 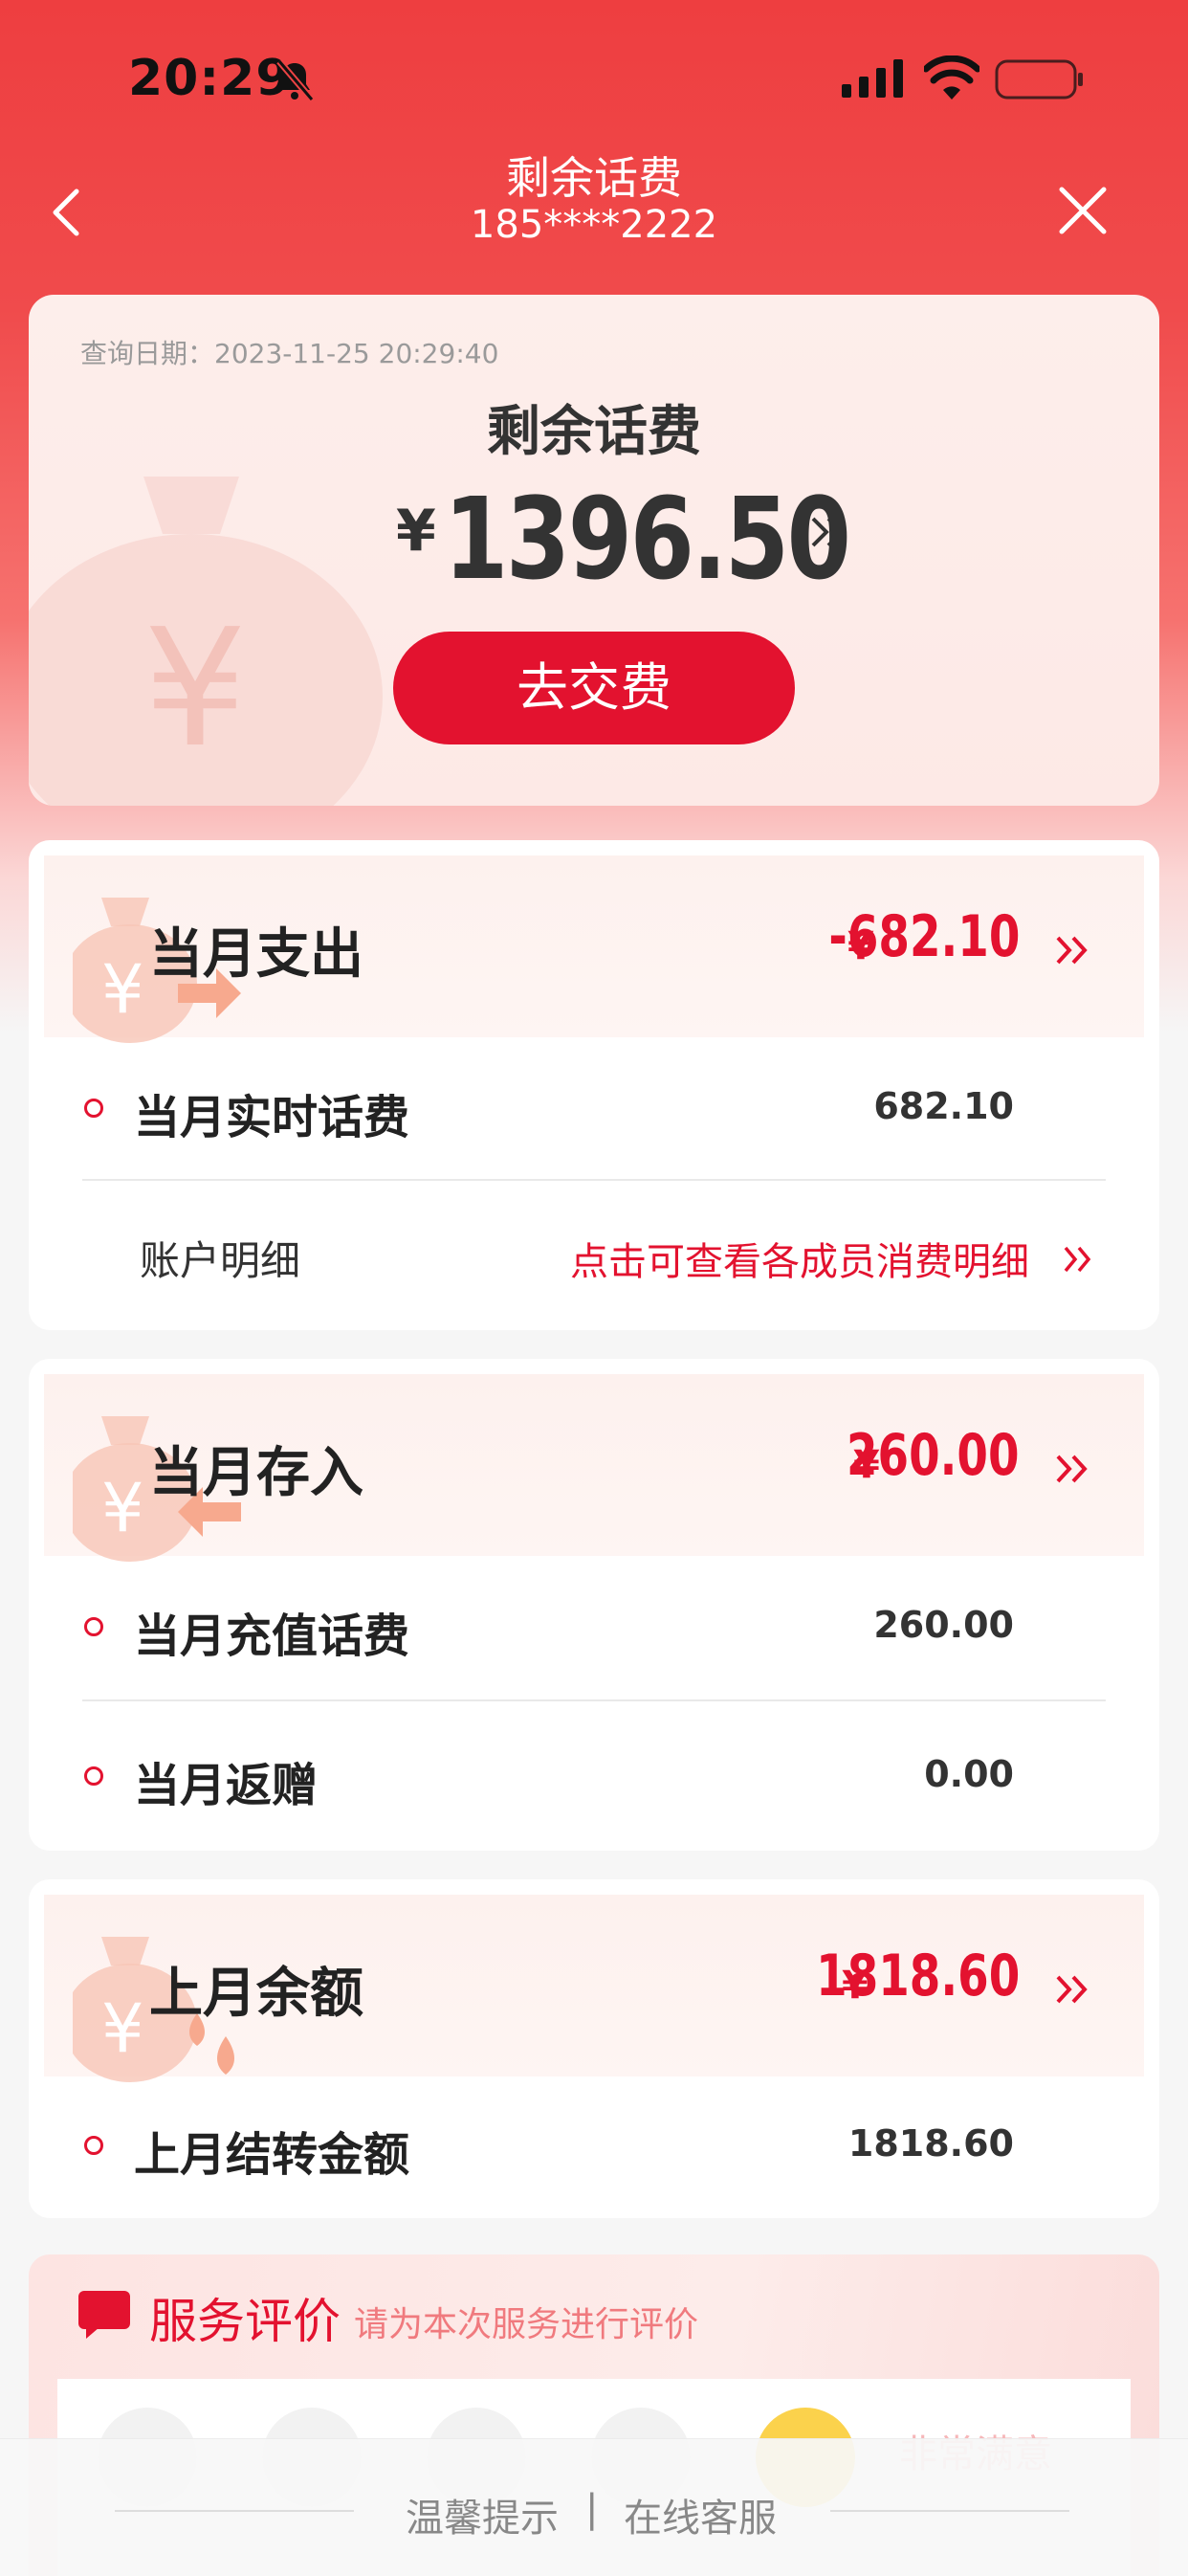 I want to click on account-detail-row: 账户明细 点击可查看各成员消费明细, so click(x=594, y=1252).